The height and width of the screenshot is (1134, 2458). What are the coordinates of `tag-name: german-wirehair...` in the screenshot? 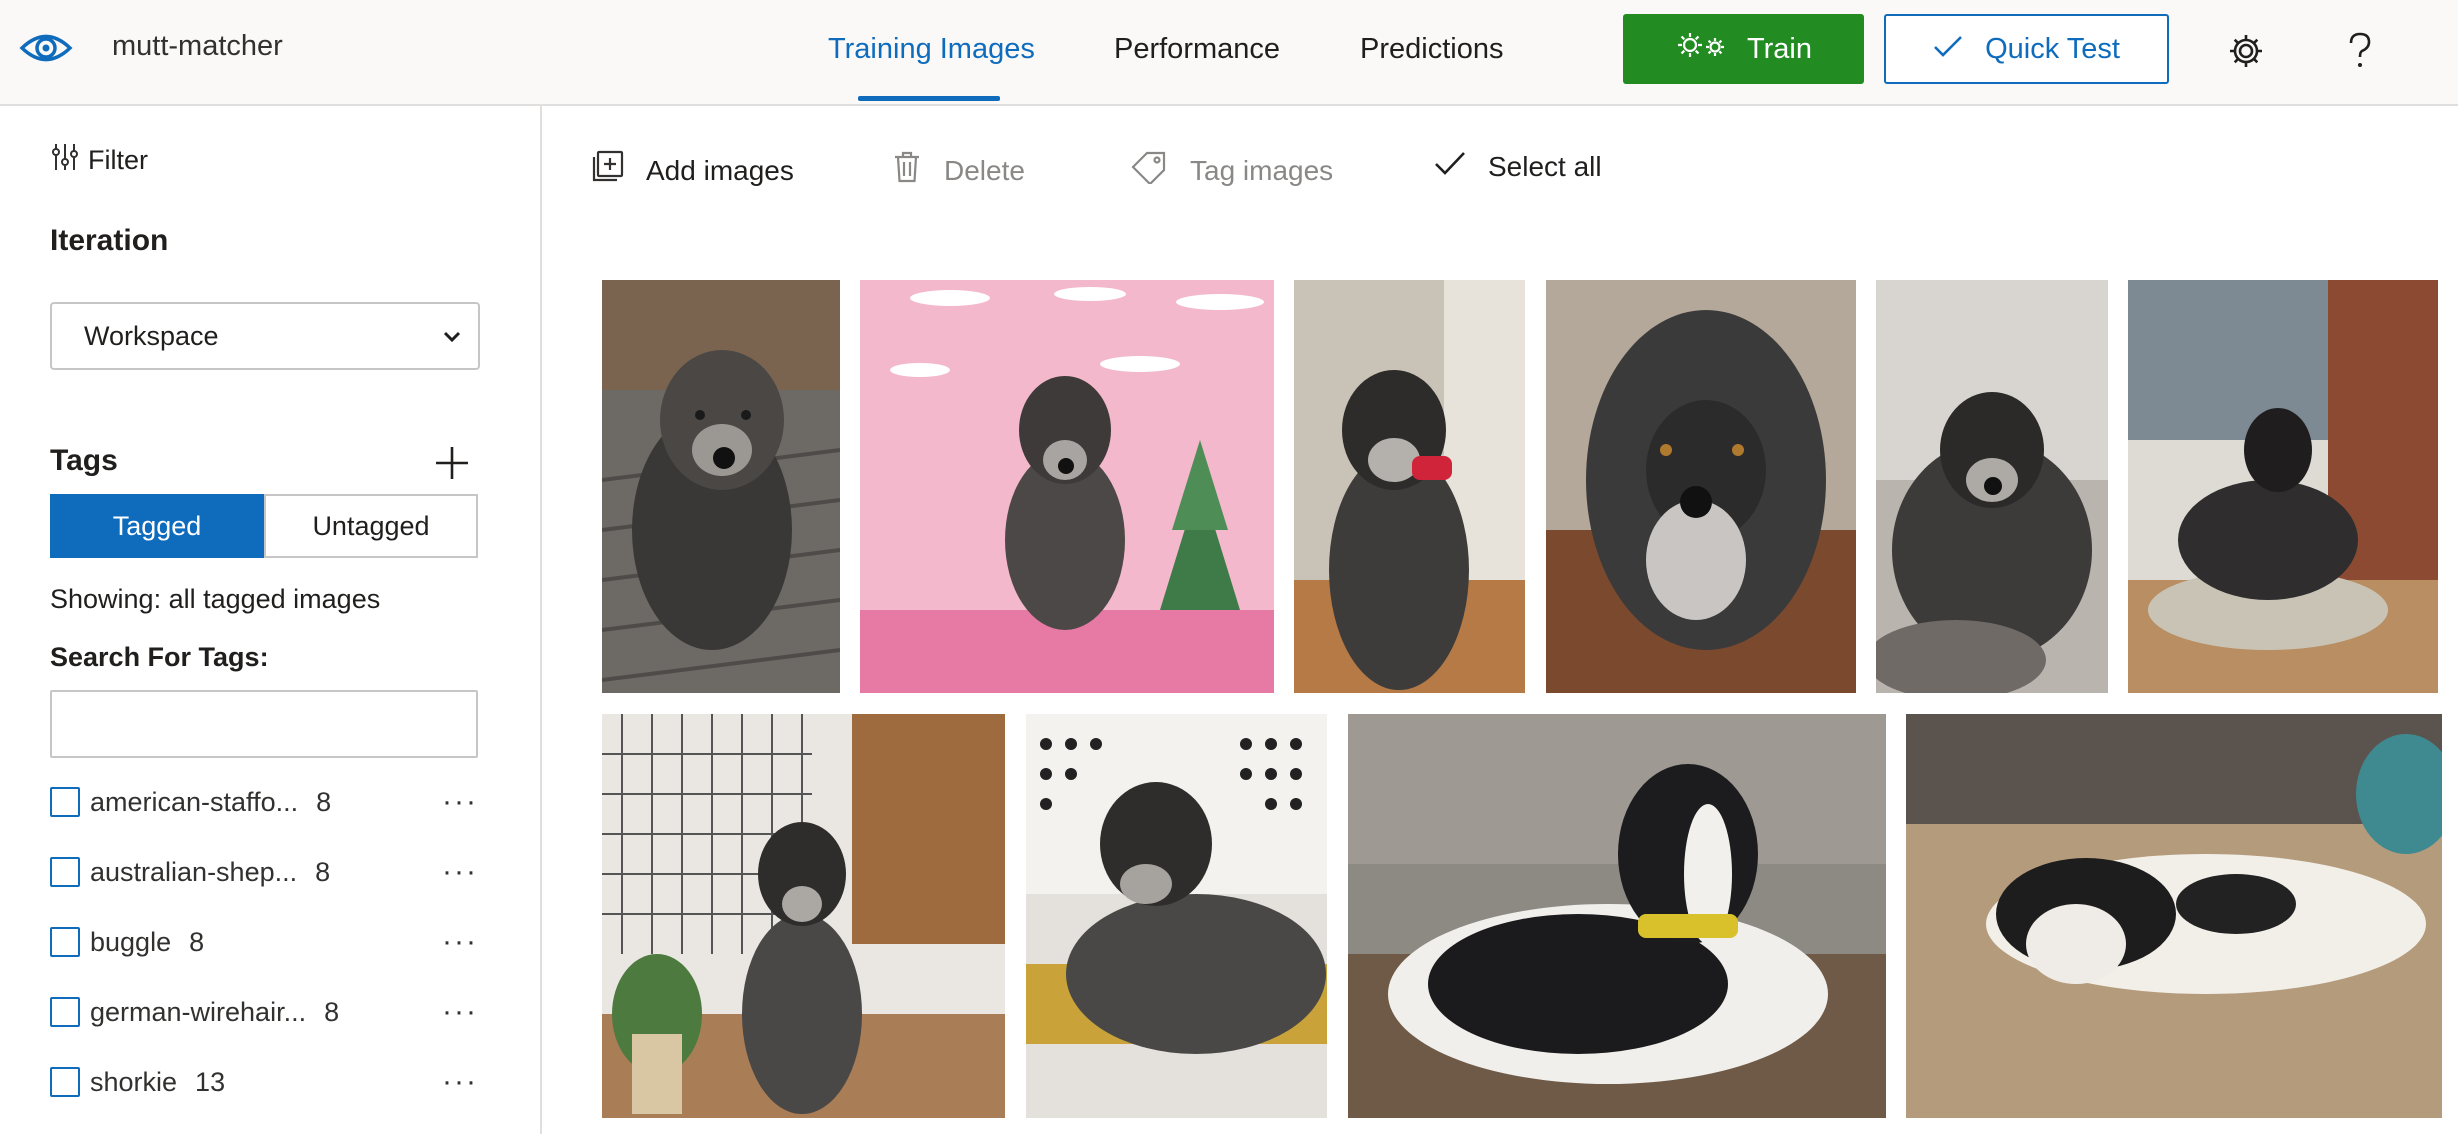 It's located at (198, 1011).